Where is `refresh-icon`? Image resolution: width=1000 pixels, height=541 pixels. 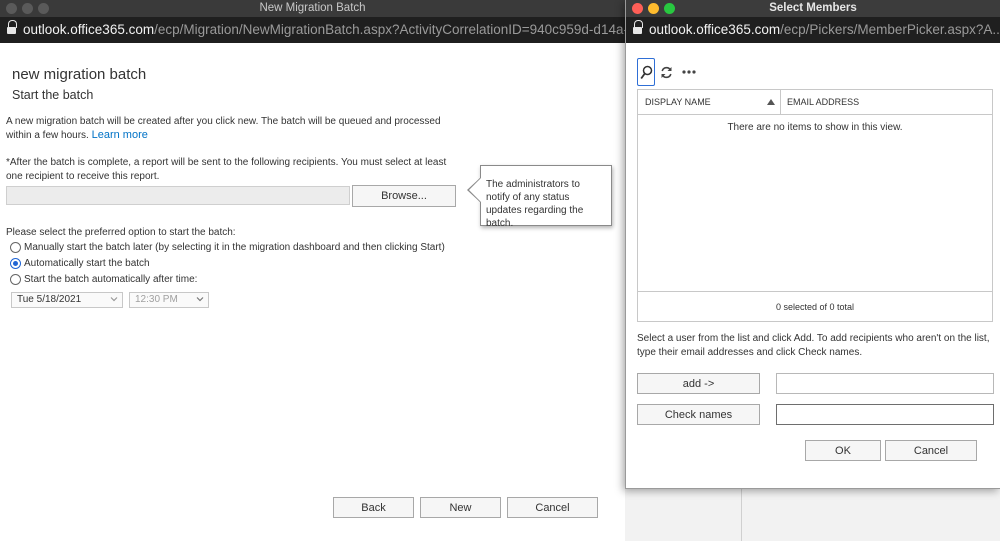
refresh-icon is located at coordinates (666, 72).